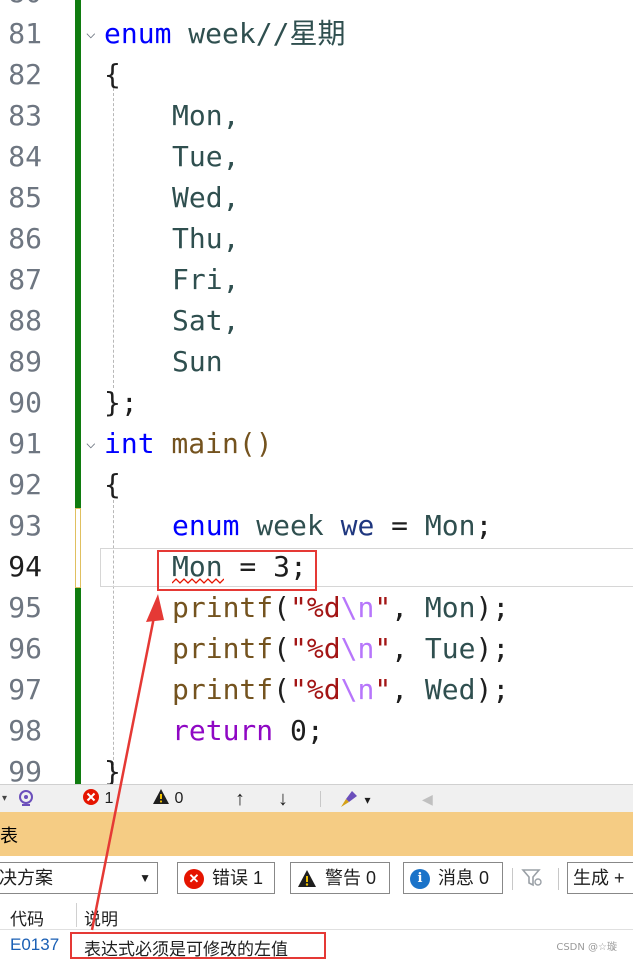 The image size is (633, 960). I want to click on line-number: 99, so click(25, 769).